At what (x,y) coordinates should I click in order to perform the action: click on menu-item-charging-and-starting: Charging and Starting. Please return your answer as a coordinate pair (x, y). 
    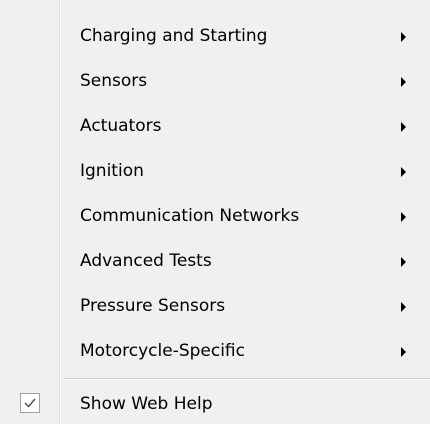
    Looking at the image, I should click on (215, 36).